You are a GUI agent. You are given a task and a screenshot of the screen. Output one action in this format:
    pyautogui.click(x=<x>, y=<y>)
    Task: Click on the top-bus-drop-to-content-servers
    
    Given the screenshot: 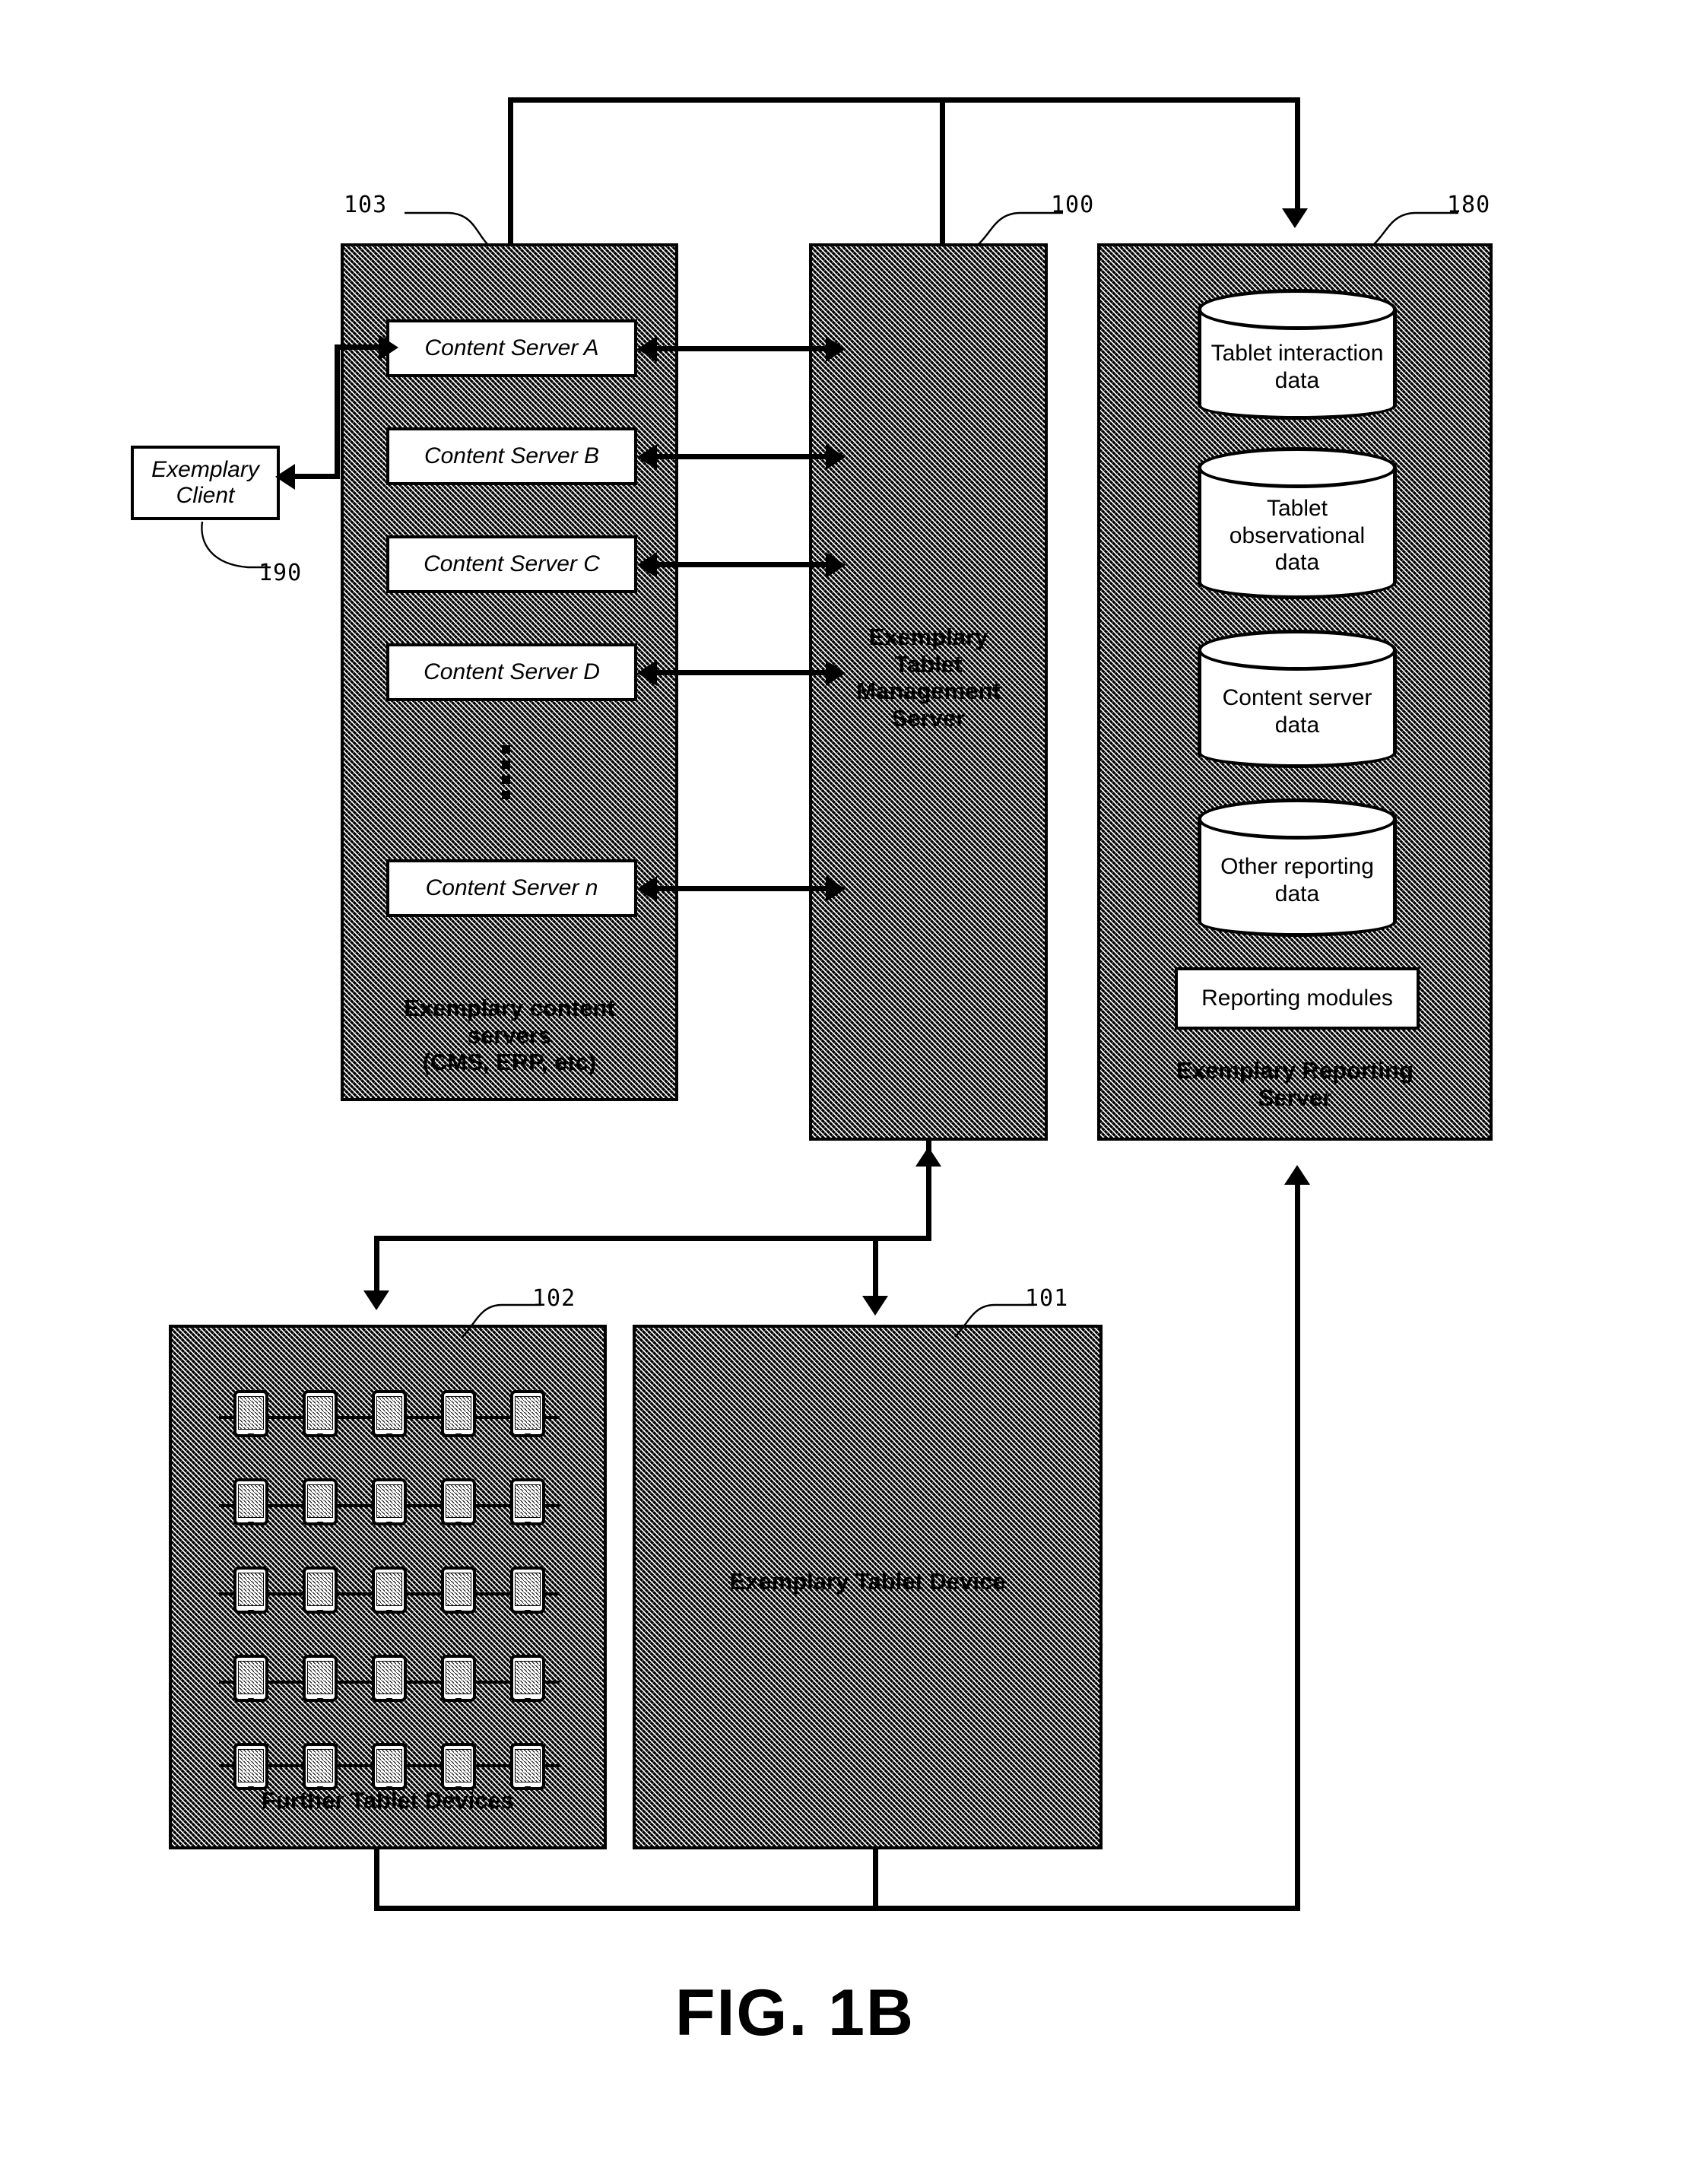 What is the action you would take?
    pyautogui.click(x=510, y=170)
    